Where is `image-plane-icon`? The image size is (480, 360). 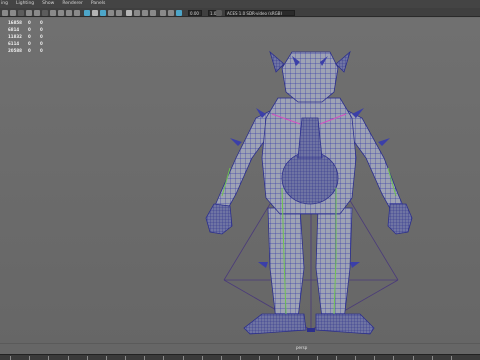 image-plane-icon is located at coordinates (29, 12).